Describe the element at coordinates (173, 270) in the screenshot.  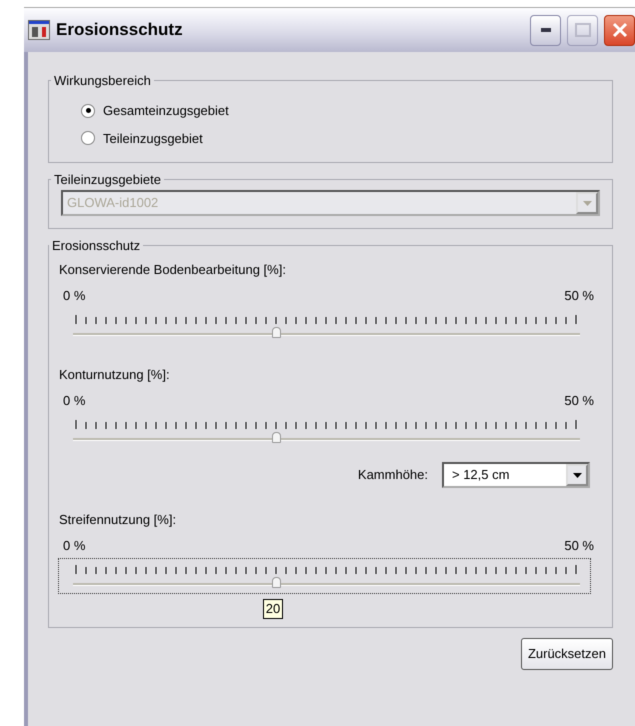
I see `slider-label: Konservierende Bodenbearbeitung [%]:` at that location.